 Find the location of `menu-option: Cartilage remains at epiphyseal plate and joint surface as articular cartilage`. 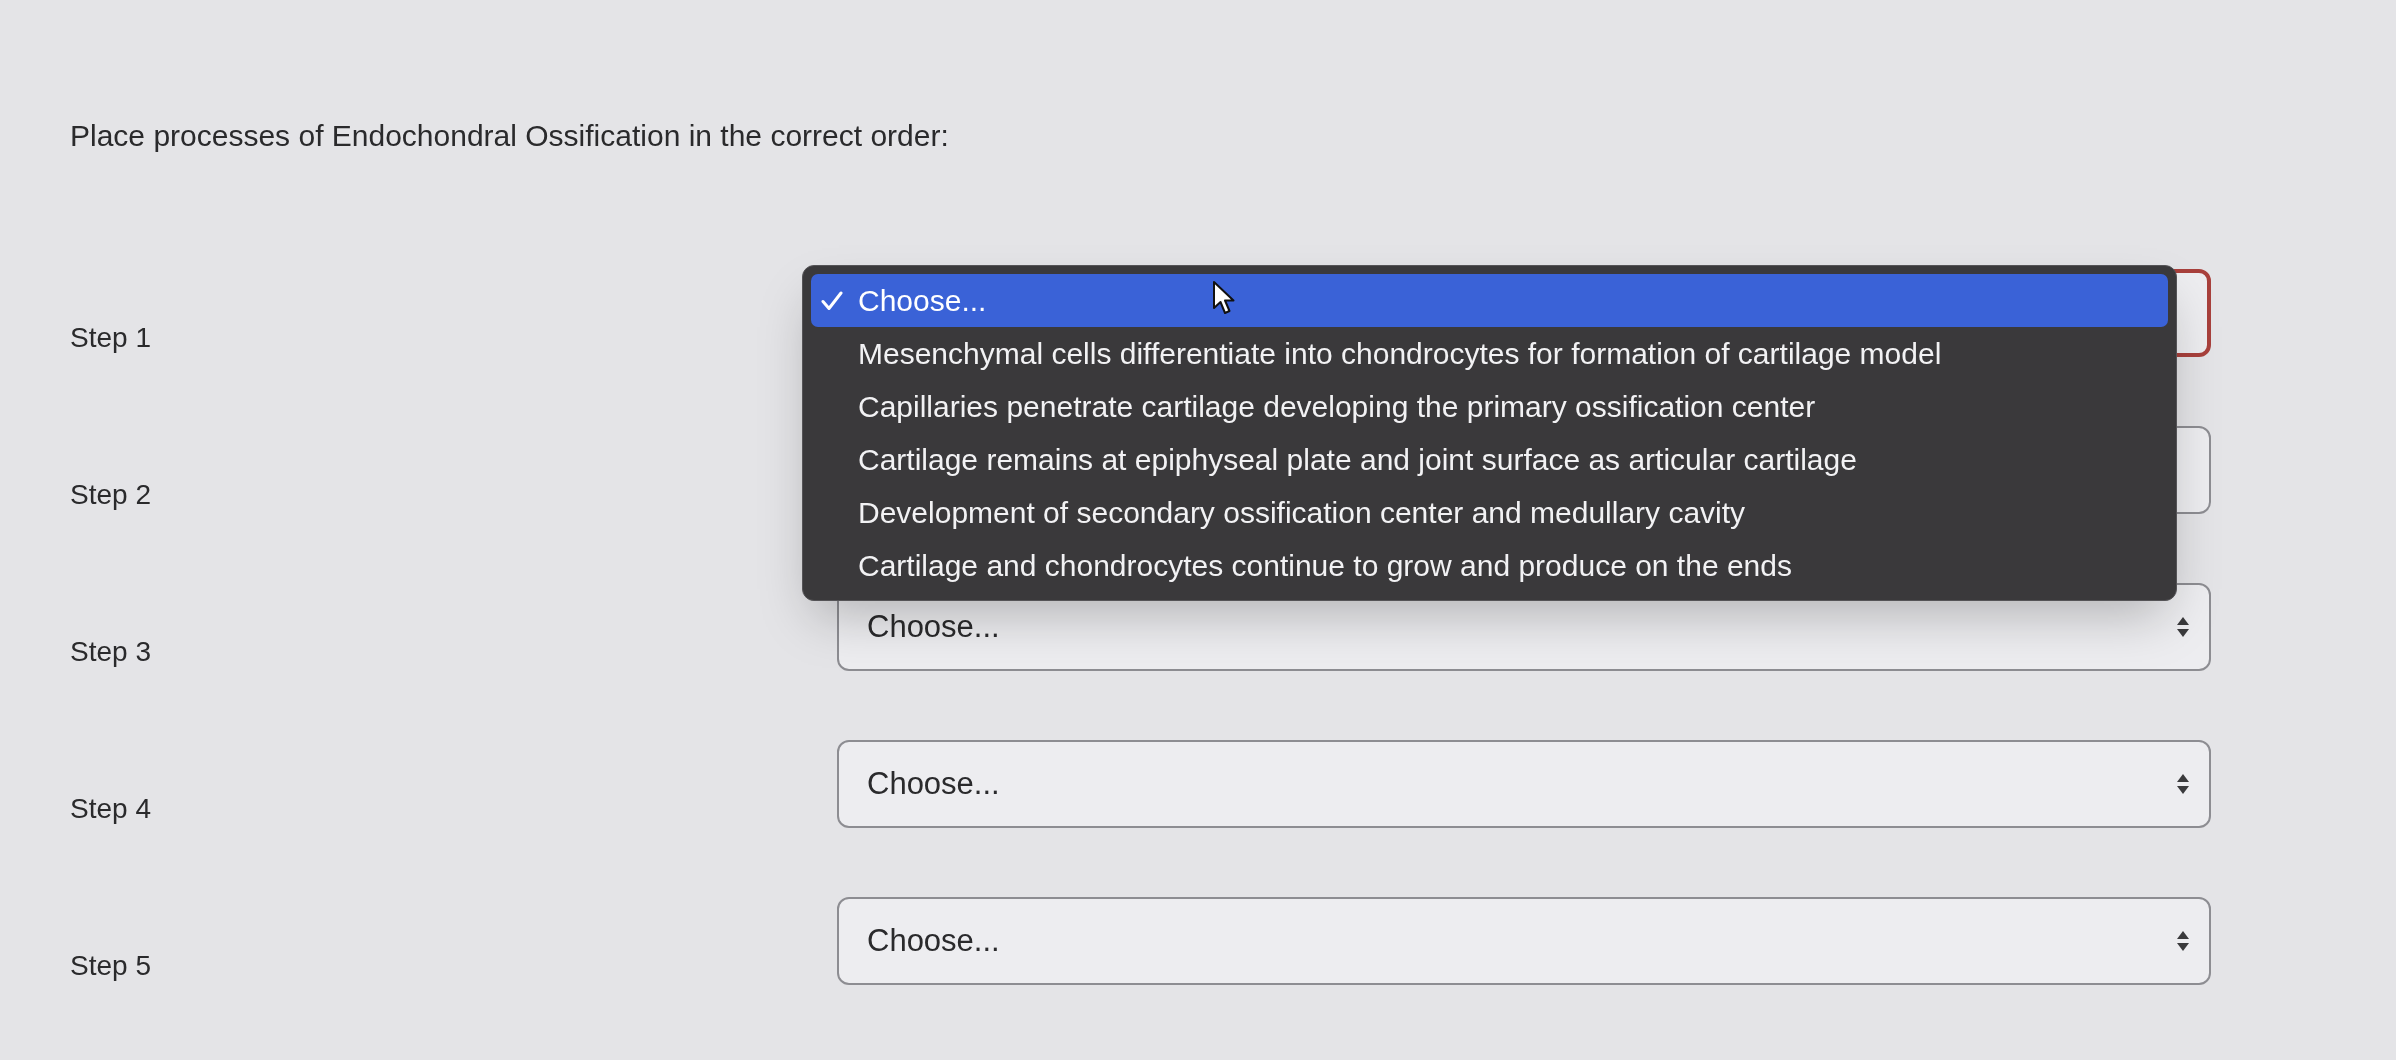

menu-option: Cartilage remains at epiphyseal plate and joint surface as articular cartilage is located at coordinates (1489, 459).